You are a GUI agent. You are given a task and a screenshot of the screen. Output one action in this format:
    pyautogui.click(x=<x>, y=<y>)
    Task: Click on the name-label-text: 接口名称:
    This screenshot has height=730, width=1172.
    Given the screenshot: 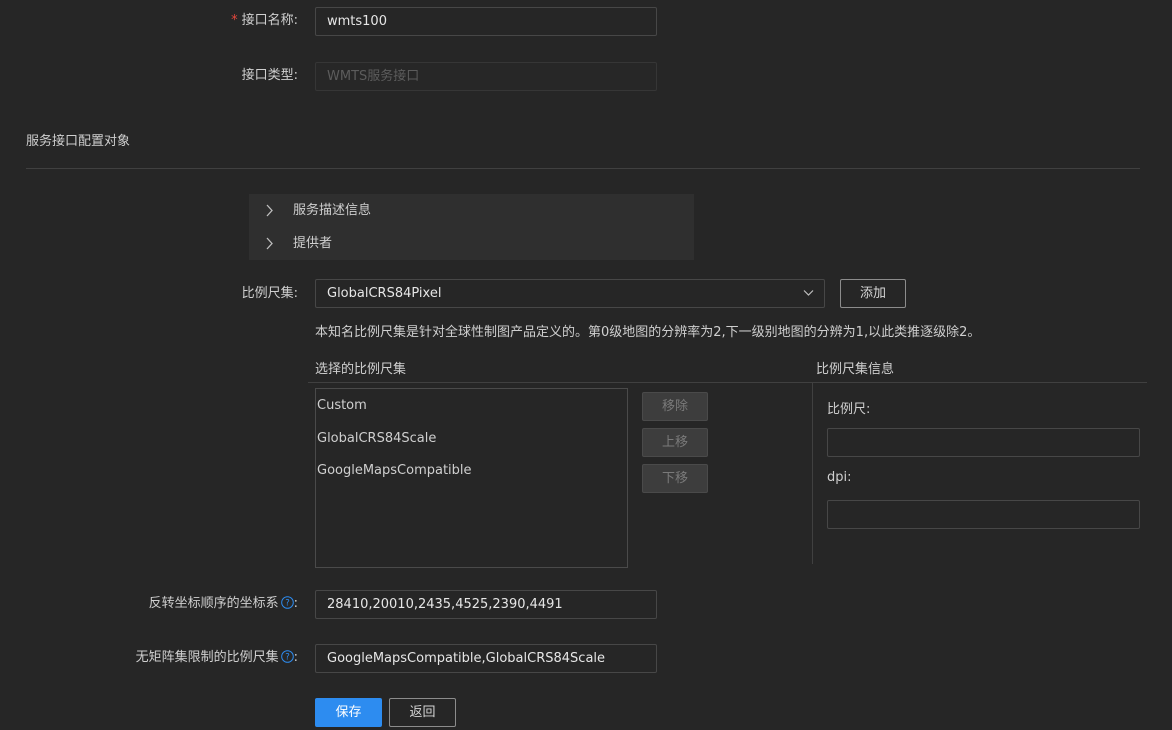 What is the action you would take?
    pyautogui.click(x=269, y=20)
    